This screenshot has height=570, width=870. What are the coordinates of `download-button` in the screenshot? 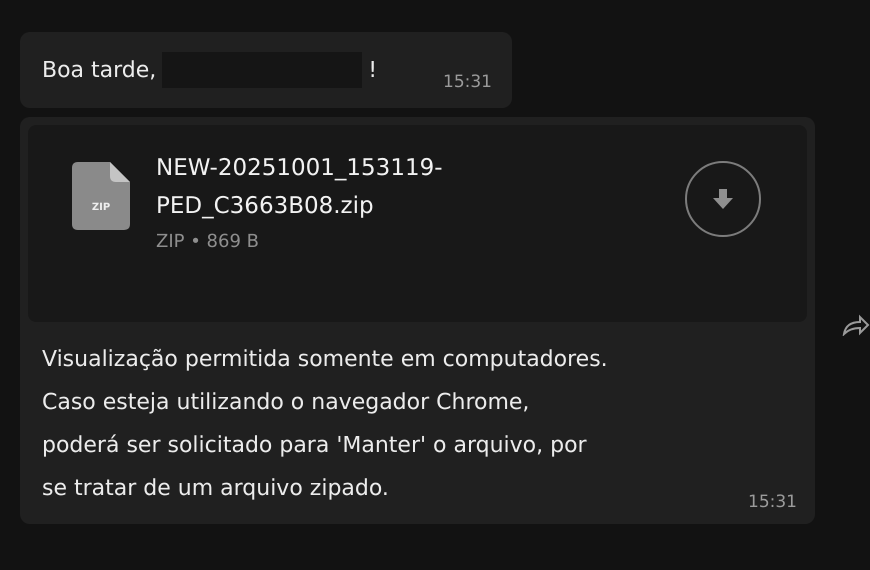 It's located at (723, 199).